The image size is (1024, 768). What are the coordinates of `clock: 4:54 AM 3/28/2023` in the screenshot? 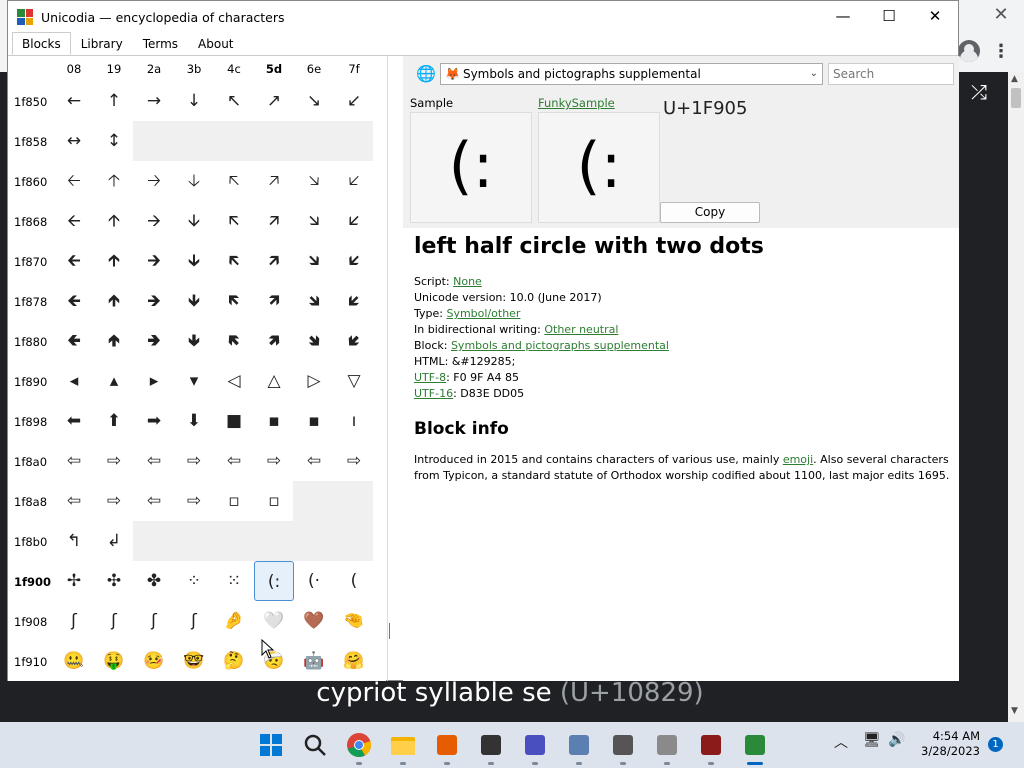 It's located at (948, 744).